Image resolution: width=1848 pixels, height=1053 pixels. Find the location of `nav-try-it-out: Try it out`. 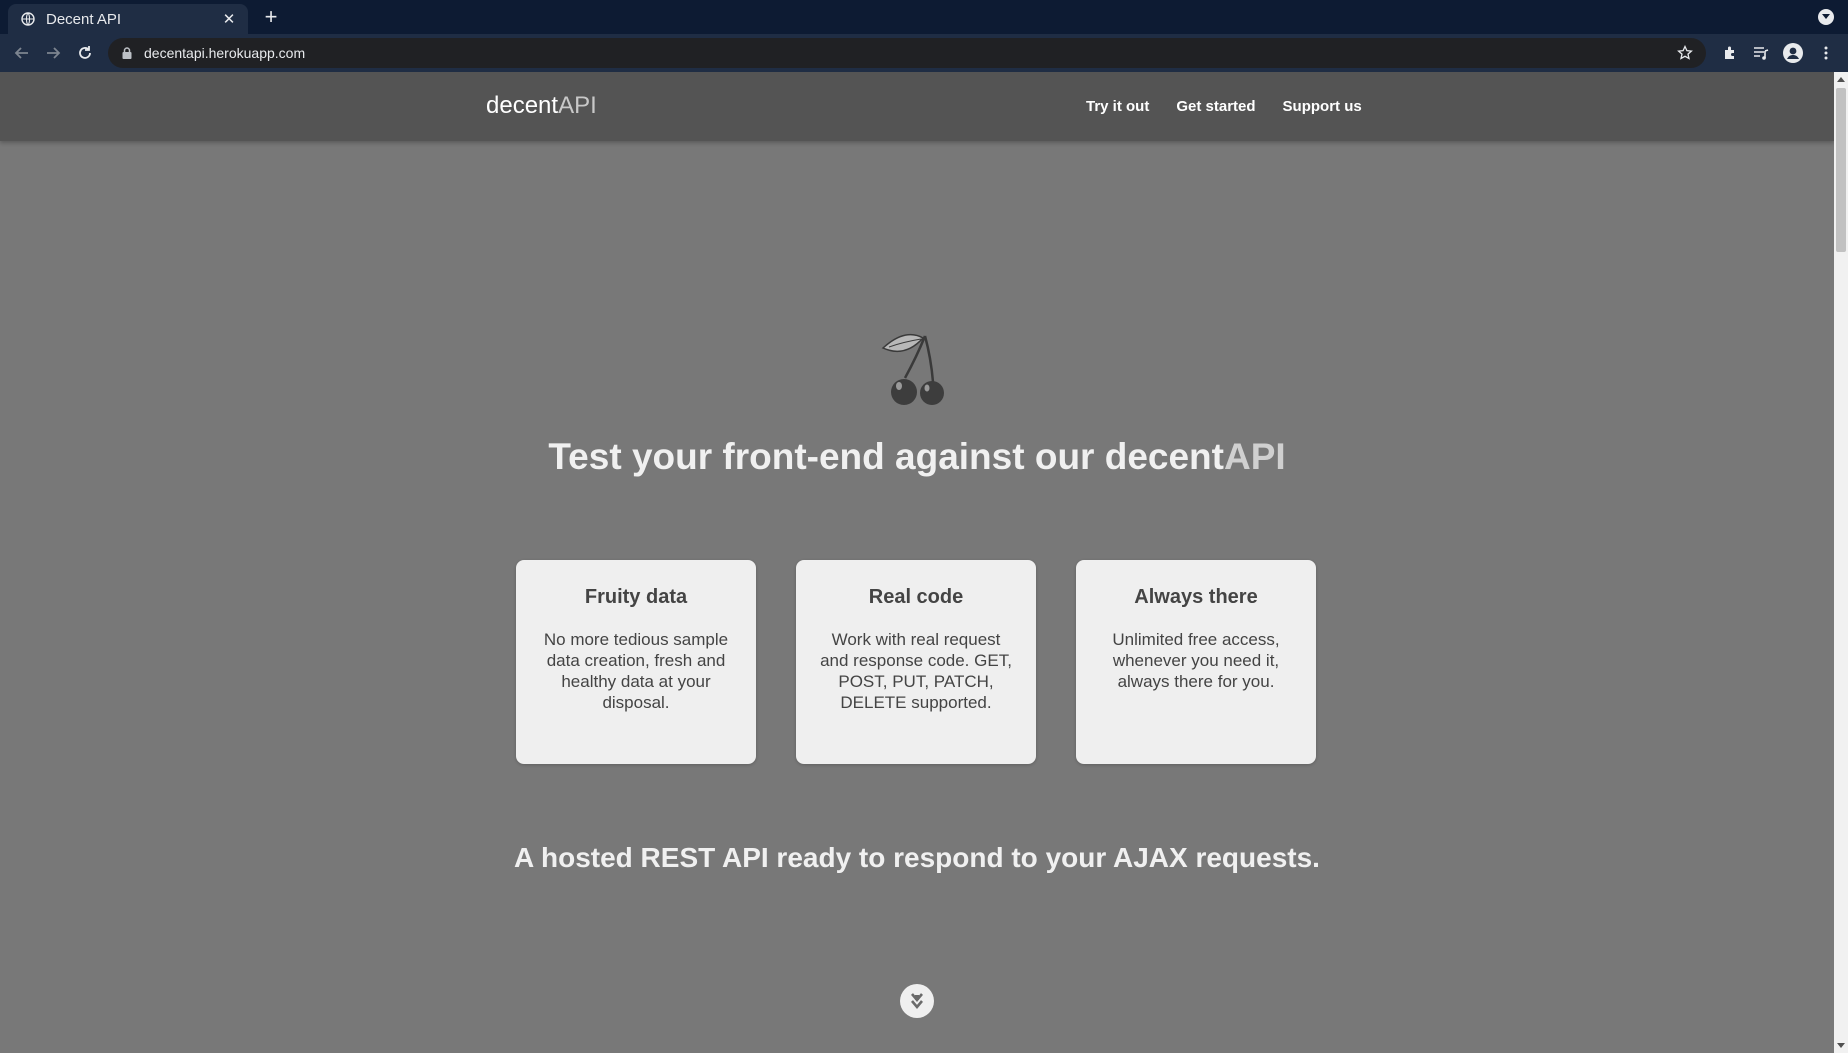

nav-try-it-out: Try it out is located at coordinates (1117, 106).